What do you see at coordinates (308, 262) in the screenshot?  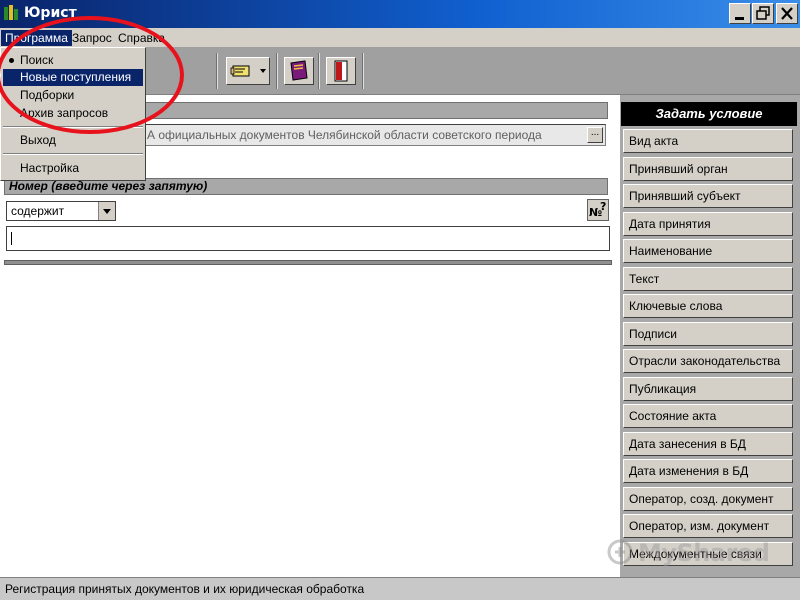 I see `form-divider` at bounding box center [308, 262].